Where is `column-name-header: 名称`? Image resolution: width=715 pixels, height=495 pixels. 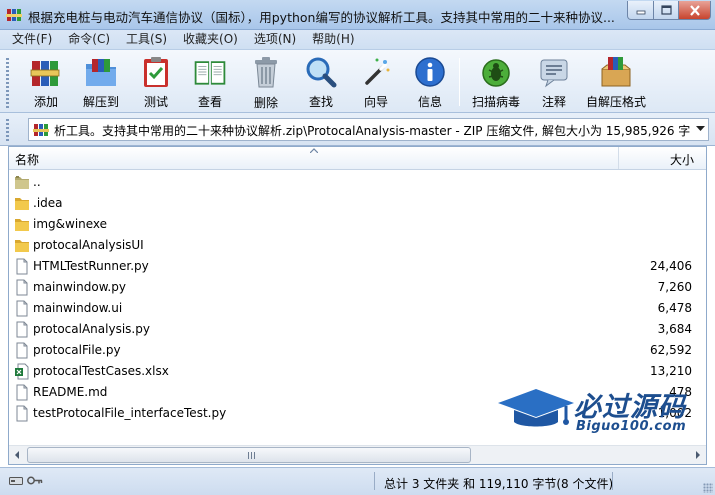 column-name-header: 名称 is located at coordinates (27, 159).